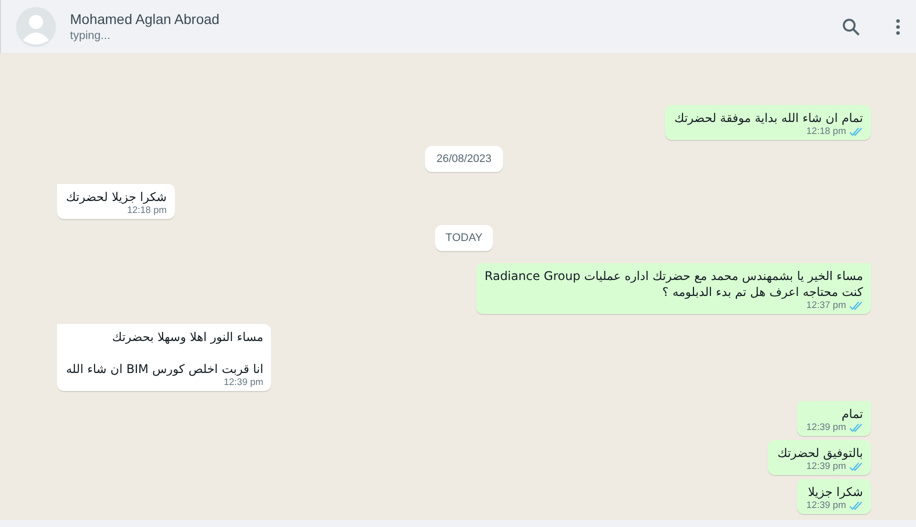 The width and height of the screenshot is (916, 527). Describe the element at coordinates (165, 353) in the screenshot. I see `message-text: مساء النور اهلا وسهلا بحضرتك انا قربت اخلص كورس BIM ان شاء الله` at that location.